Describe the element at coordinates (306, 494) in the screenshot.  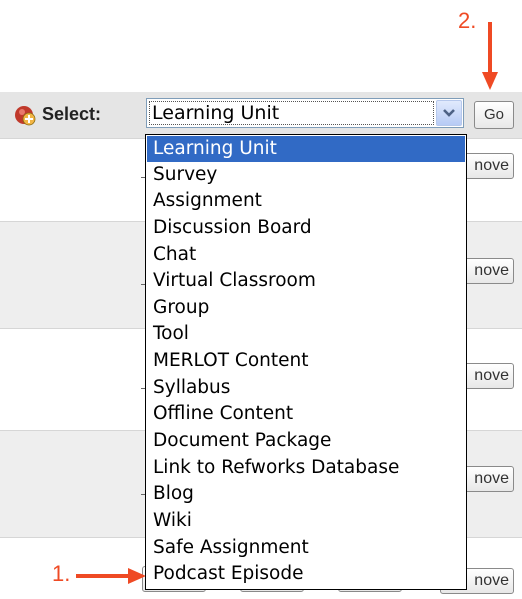
I see `option-blog: Blog` at that location.